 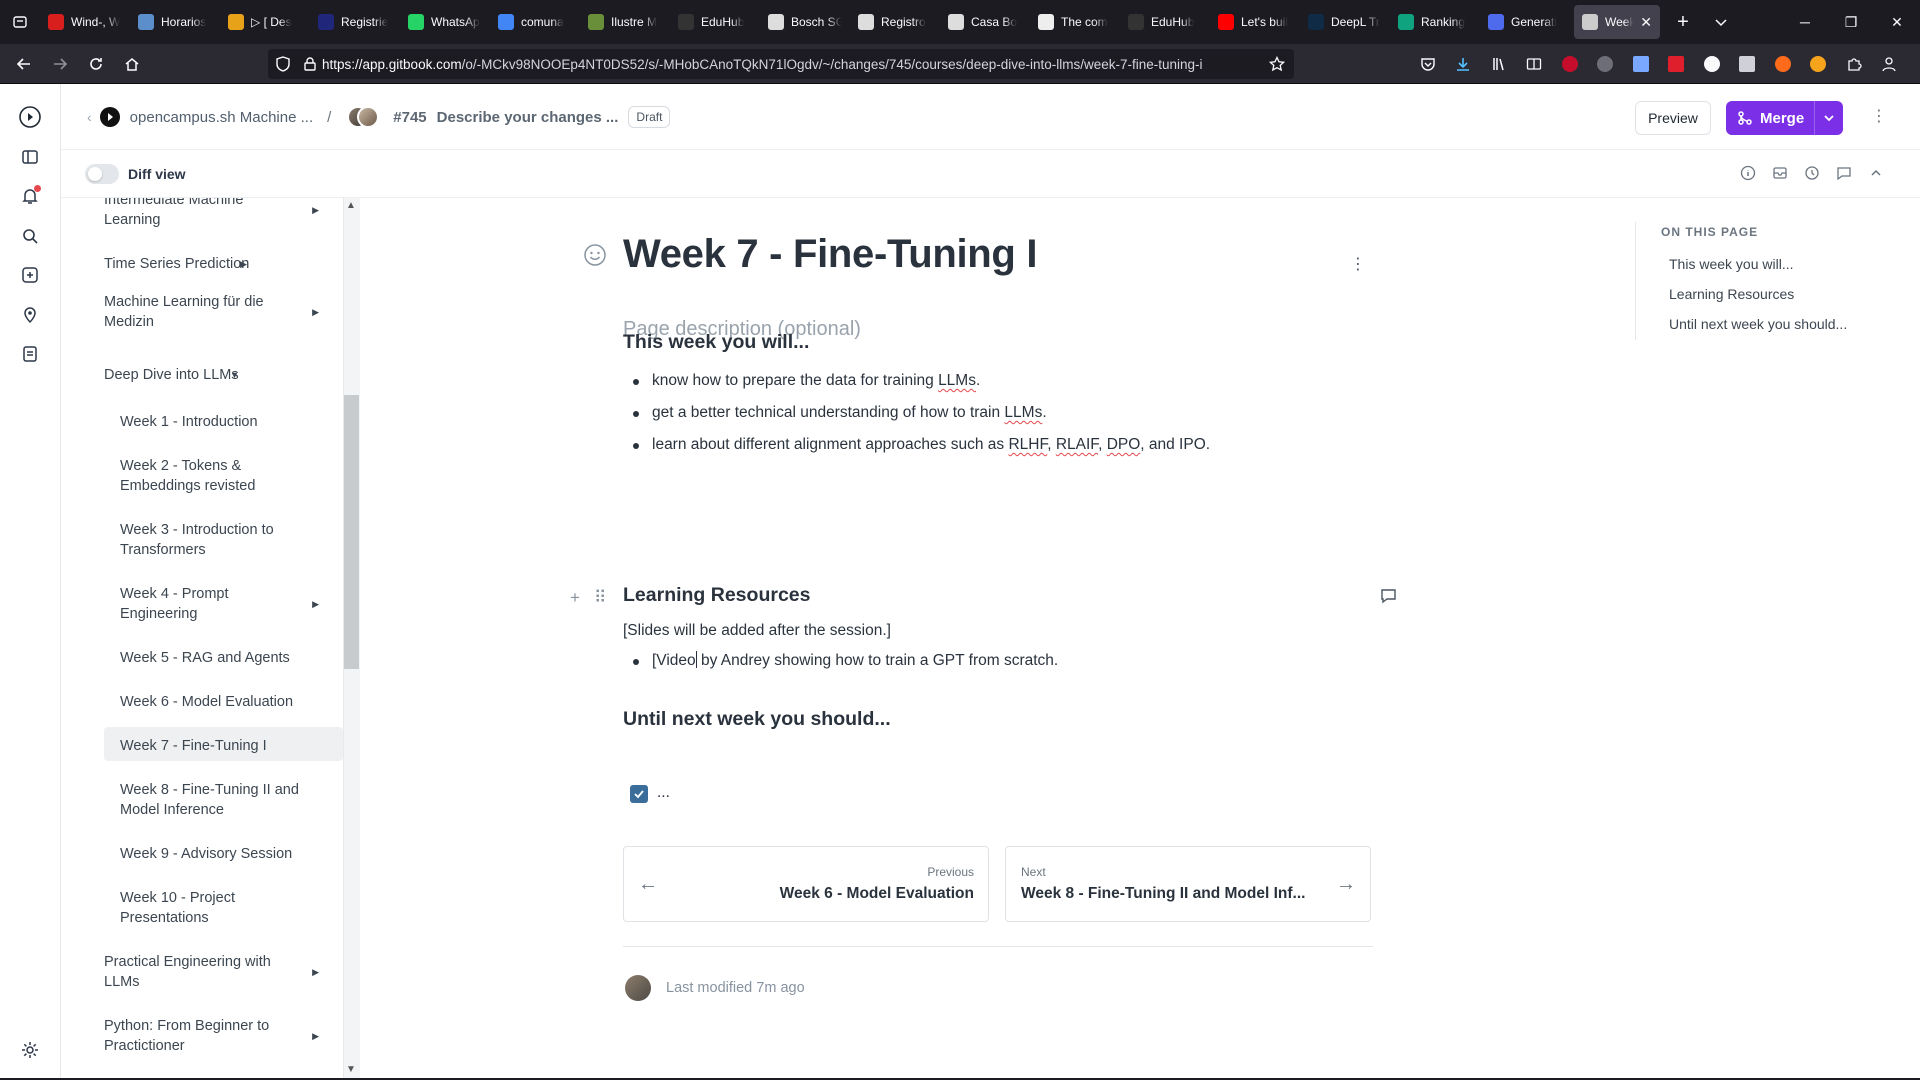 I want to click on collapse-chevron-up-icon, so click(x=1876, y=173).